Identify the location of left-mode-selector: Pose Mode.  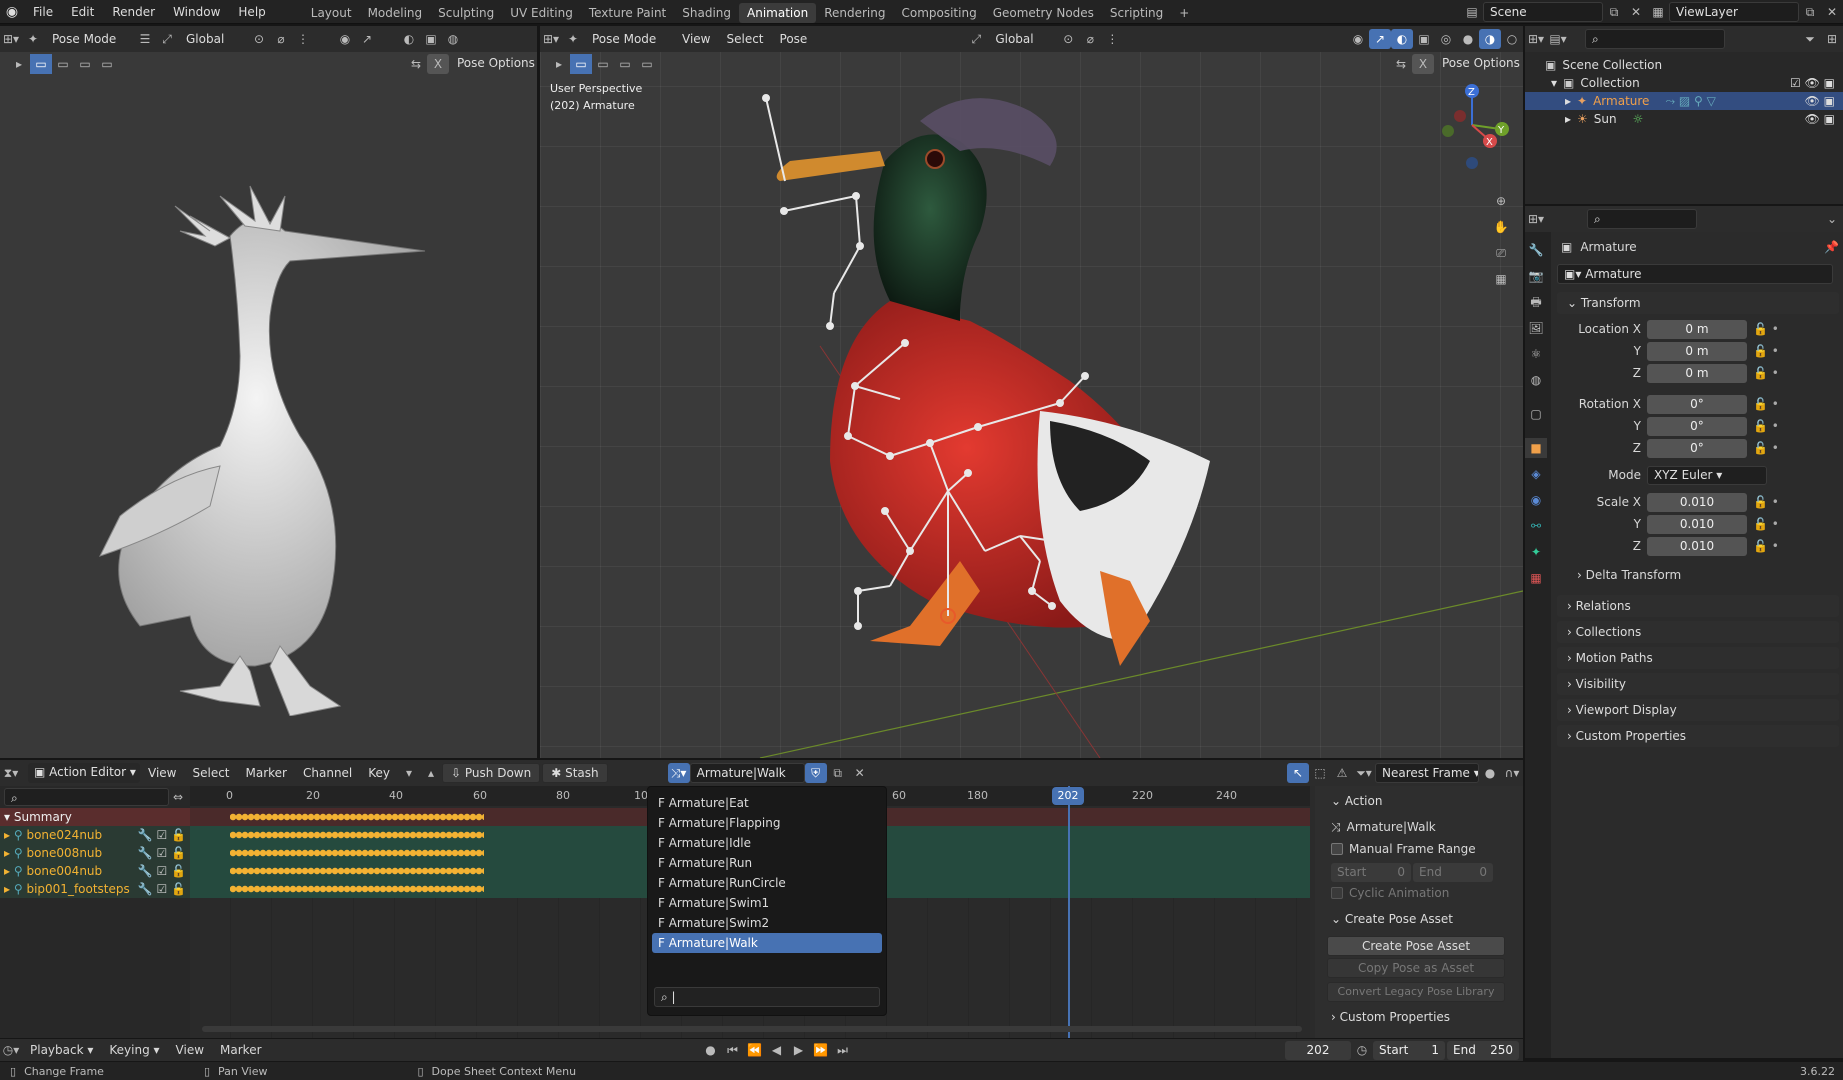
(89, 39).